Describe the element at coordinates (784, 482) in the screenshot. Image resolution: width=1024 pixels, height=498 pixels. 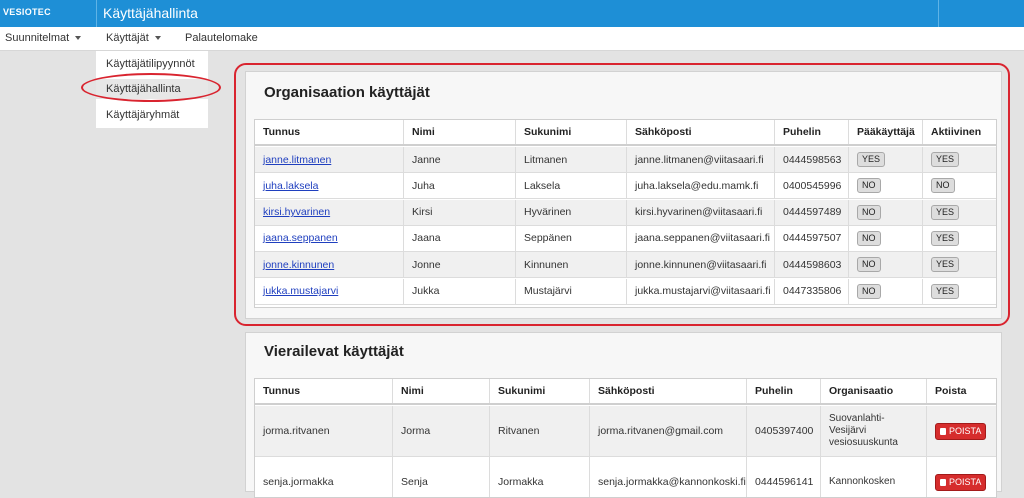
I see `cell-text: 0444596141` at that location.